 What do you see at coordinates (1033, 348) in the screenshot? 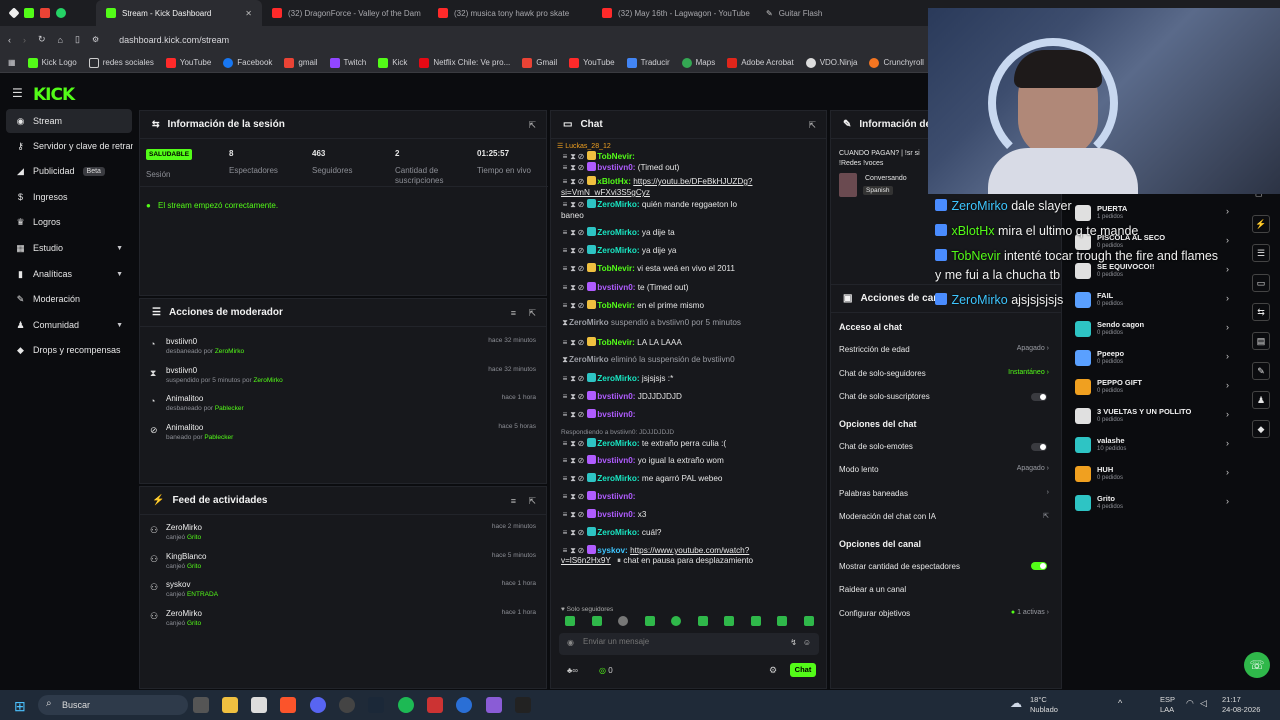
I see `age-restriction-value: Apagado ›` at bounding box center [1033, 348].